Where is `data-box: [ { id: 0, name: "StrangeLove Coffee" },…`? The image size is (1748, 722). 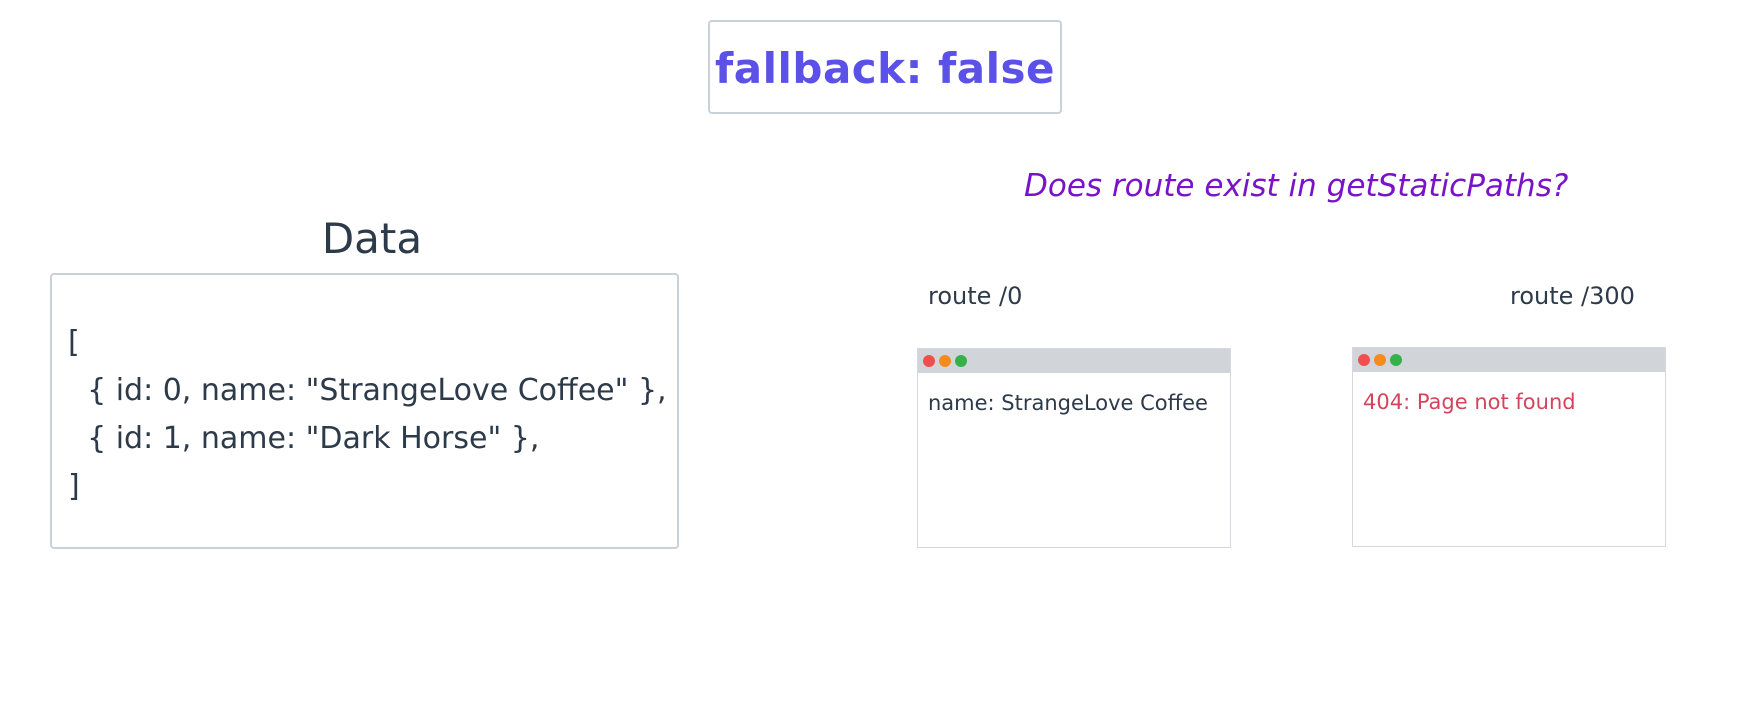 data-box: [ { id: 0, name: "StrangeLove Coffee" },… is located at coordinates (364, 411).